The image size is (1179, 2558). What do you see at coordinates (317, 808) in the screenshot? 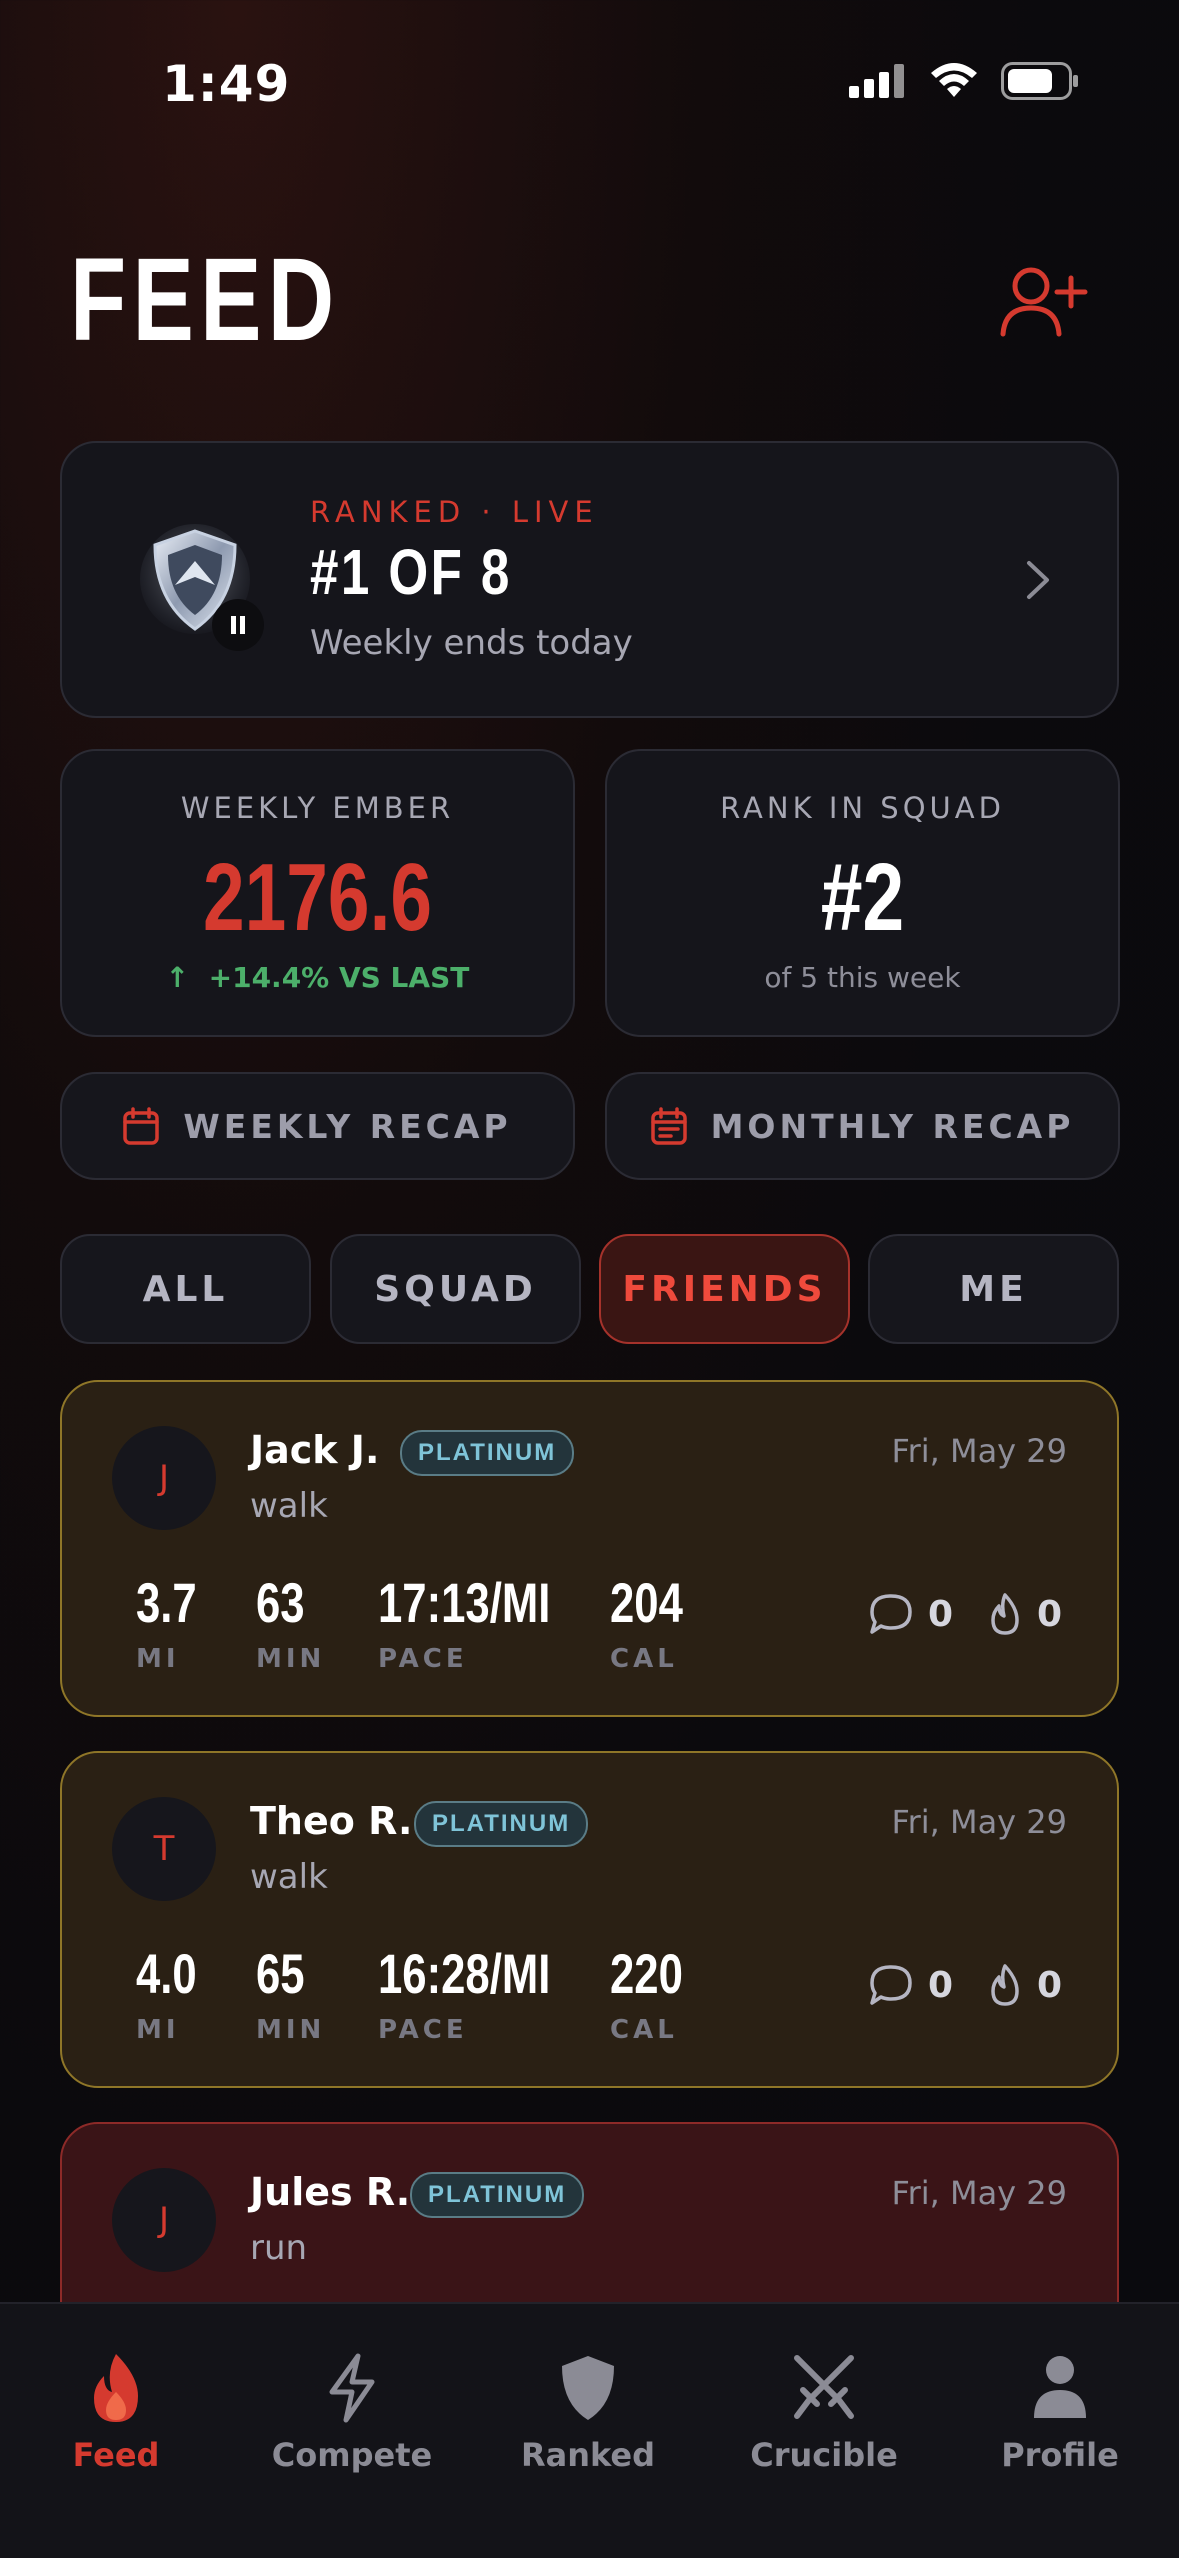
I see `weekly-ember-label: WEEKLY EMBER` at bounding box center [317, 808].